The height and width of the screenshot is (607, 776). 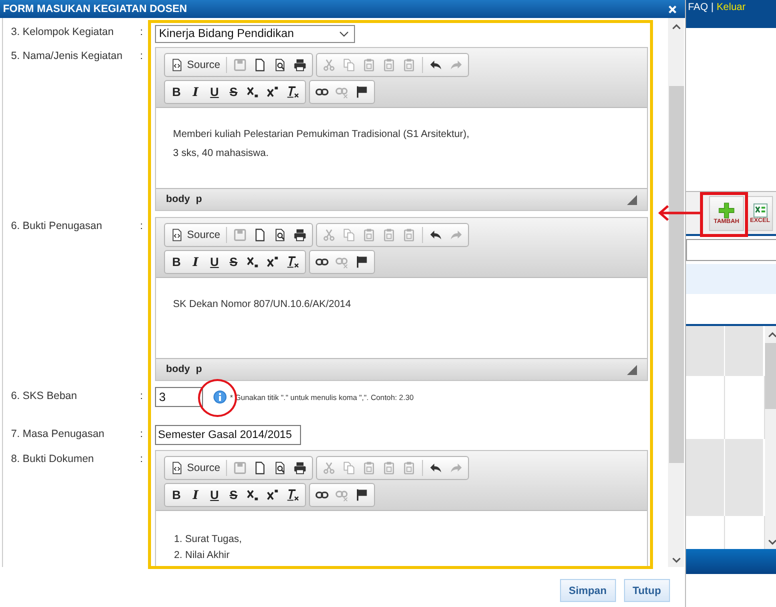 I want to click on dialog-title: FORM MASUKAN KEGIATAN DOSEN, so click(x=95, y=9).